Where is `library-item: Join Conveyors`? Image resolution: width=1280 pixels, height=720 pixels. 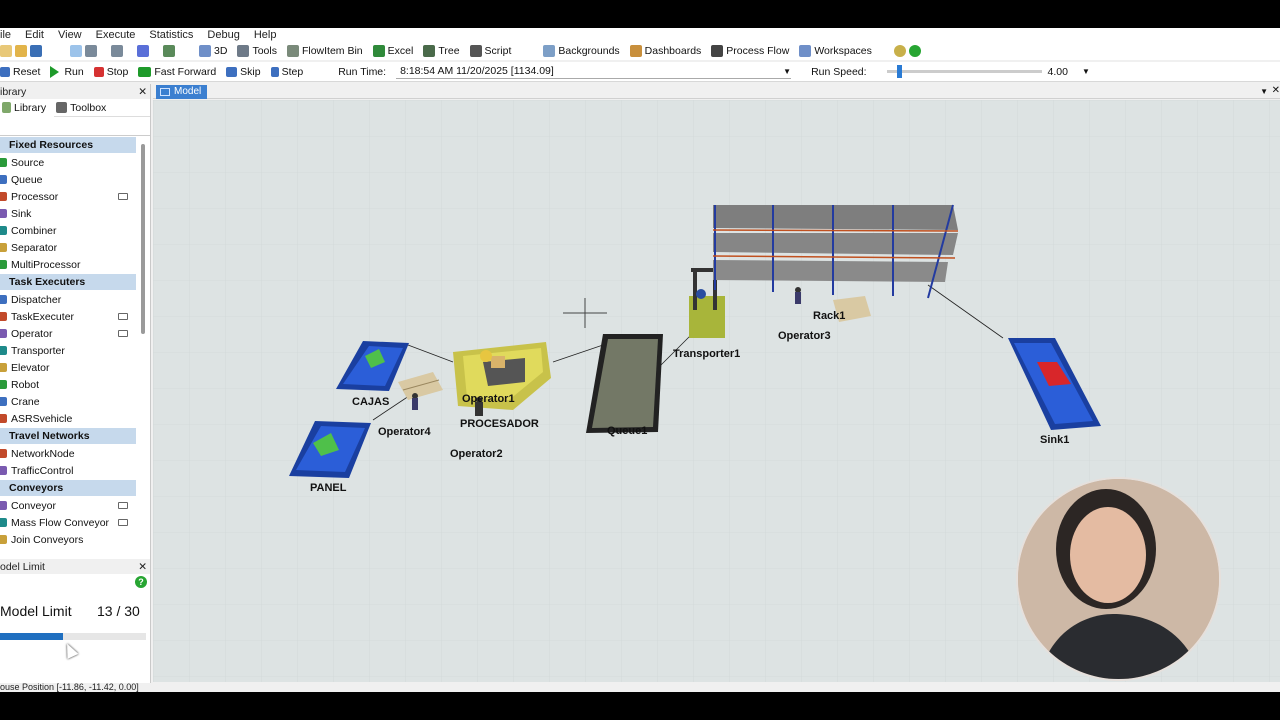 library-item: Join Conveyors is located at coordinates (75, 539).